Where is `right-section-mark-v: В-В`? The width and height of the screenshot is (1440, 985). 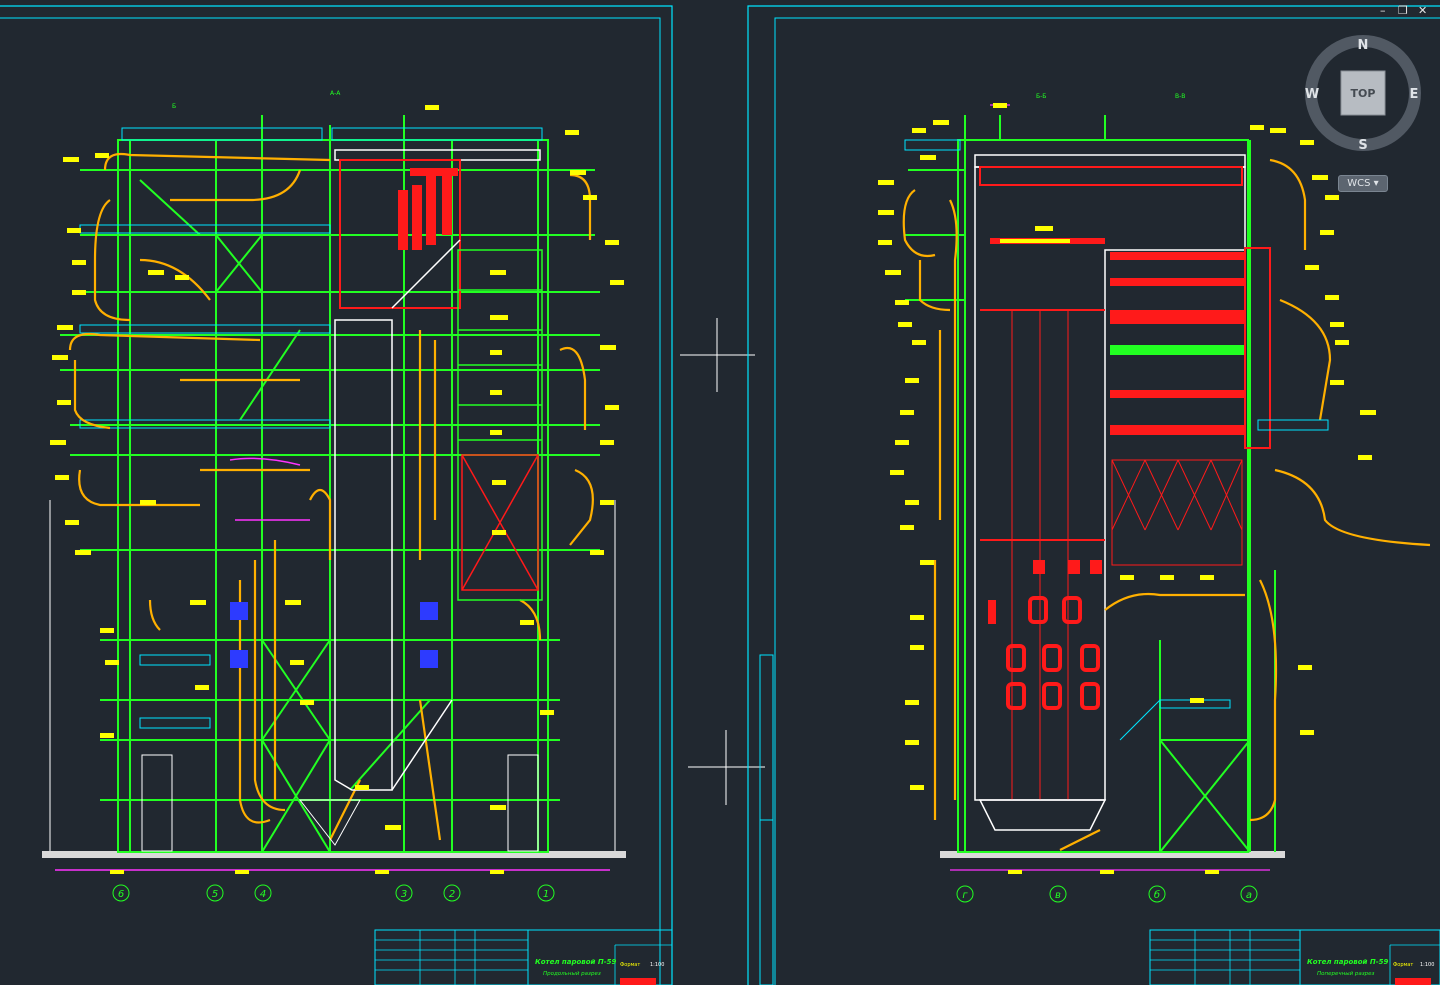 right-section-mark-v: В-В is located at coordinates (1180, 96).